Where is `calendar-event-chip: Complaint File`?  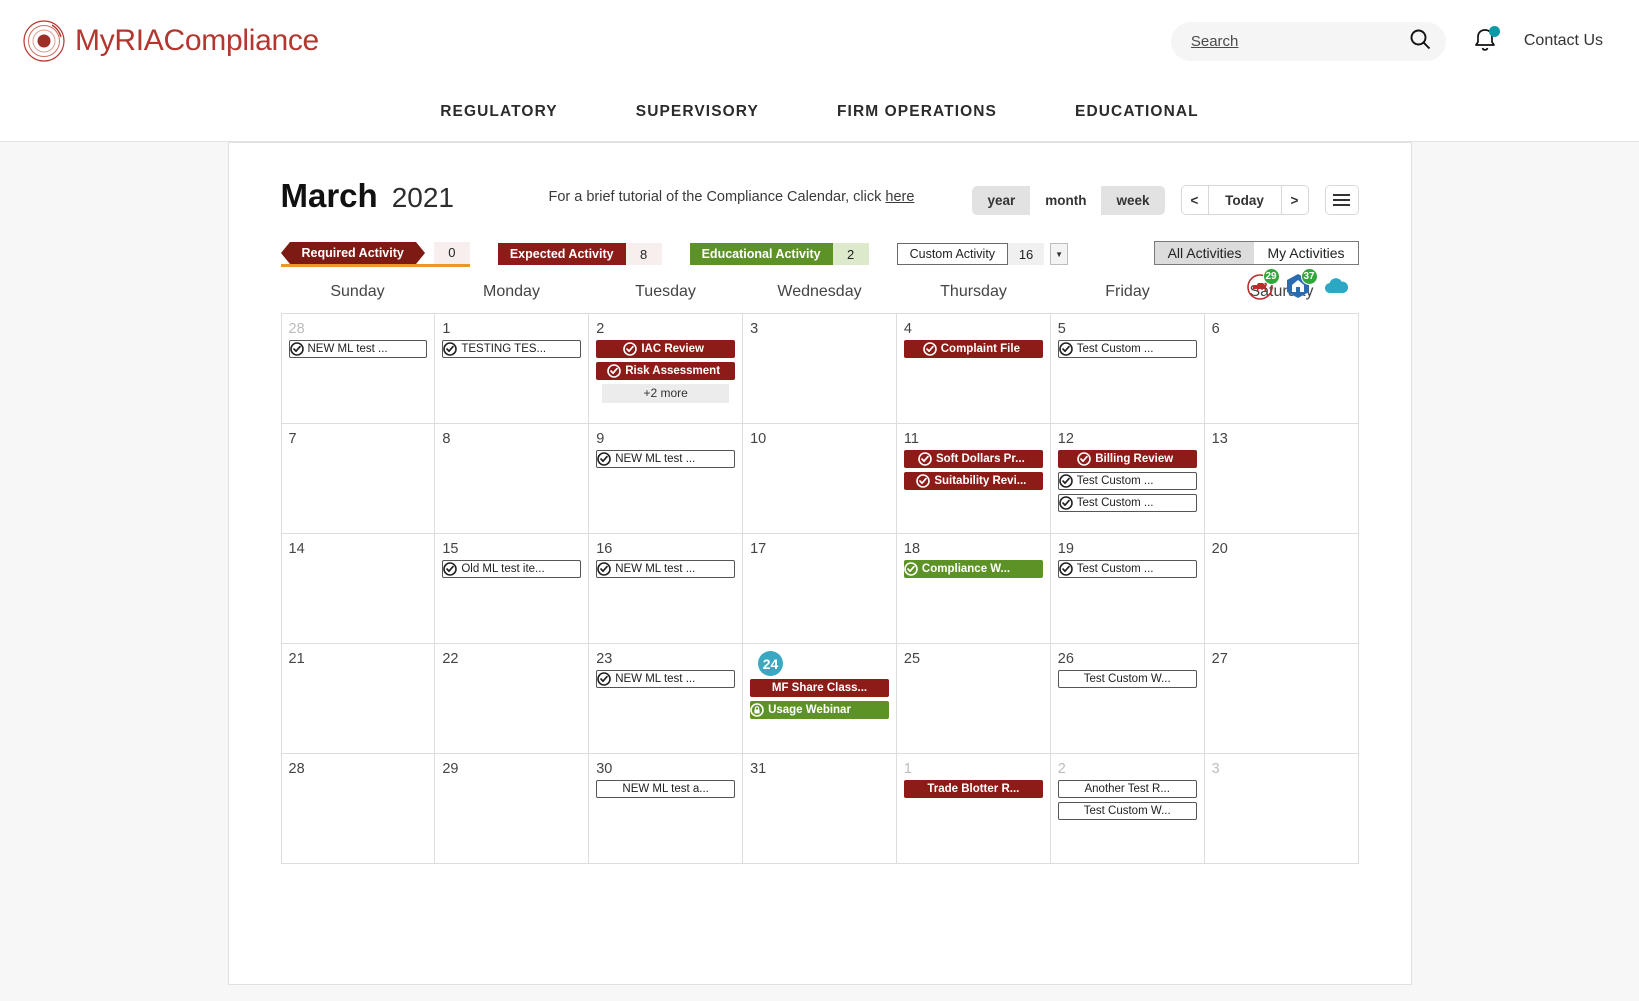 calendar-event-chip: Complaint File is located at coordinates (973, 349).